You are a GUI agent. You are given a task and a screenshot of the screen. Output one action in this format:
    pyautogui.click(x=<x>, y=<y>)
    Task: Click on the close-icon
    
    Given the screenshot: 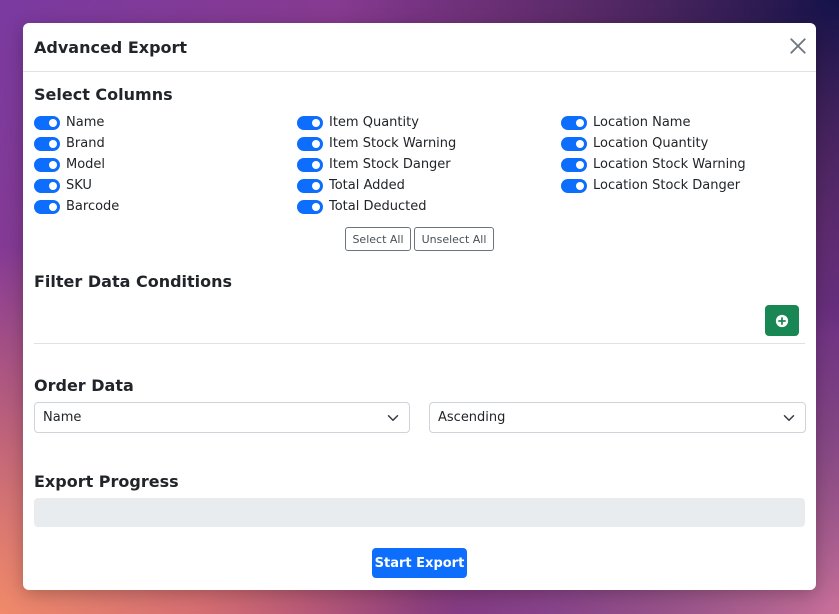 What is the action you would take?
    pyautogui.click(x=798, y=46)
    